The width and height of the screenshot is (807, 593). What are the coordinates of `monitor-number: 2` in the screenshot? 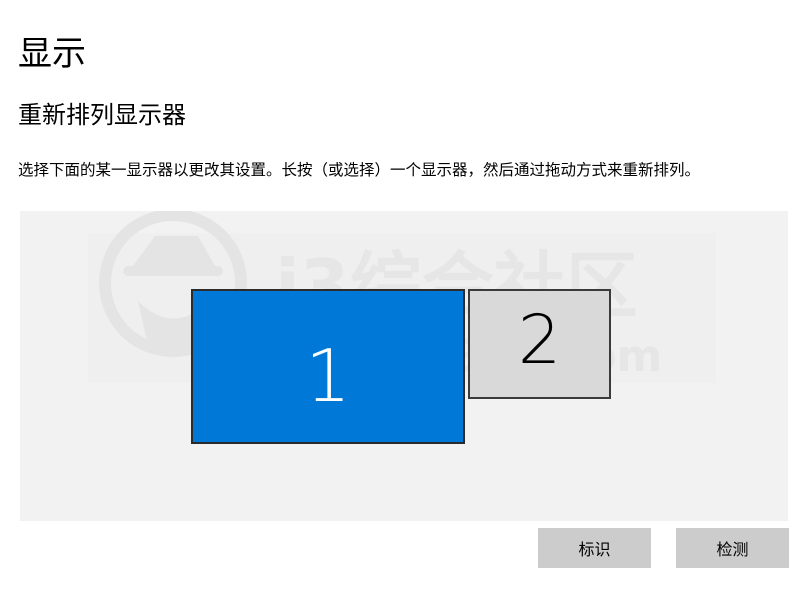 It's located at (539, 340).